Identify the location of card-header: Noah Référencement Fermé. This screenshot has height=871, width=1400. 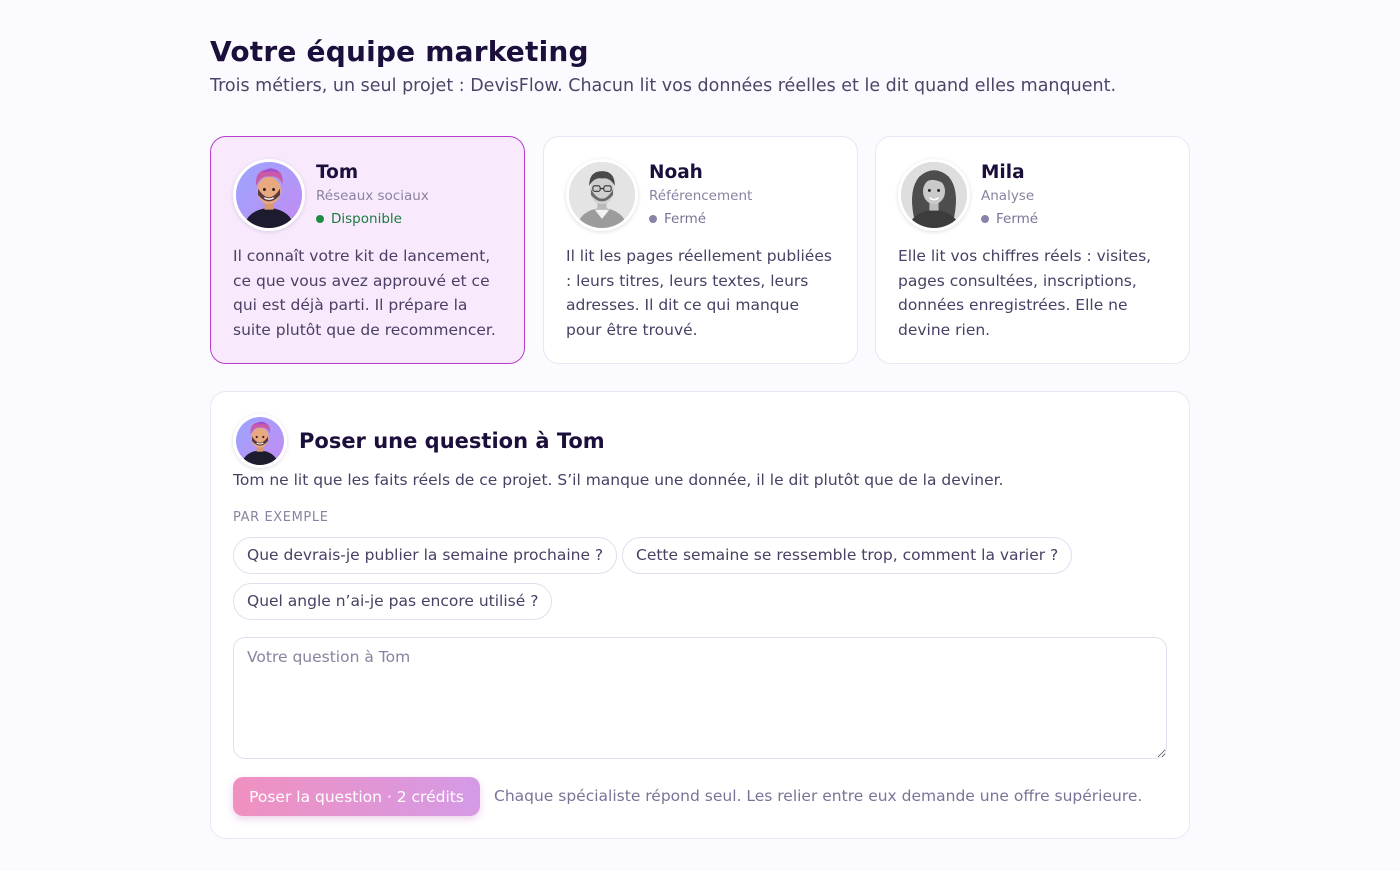
(700, 195).